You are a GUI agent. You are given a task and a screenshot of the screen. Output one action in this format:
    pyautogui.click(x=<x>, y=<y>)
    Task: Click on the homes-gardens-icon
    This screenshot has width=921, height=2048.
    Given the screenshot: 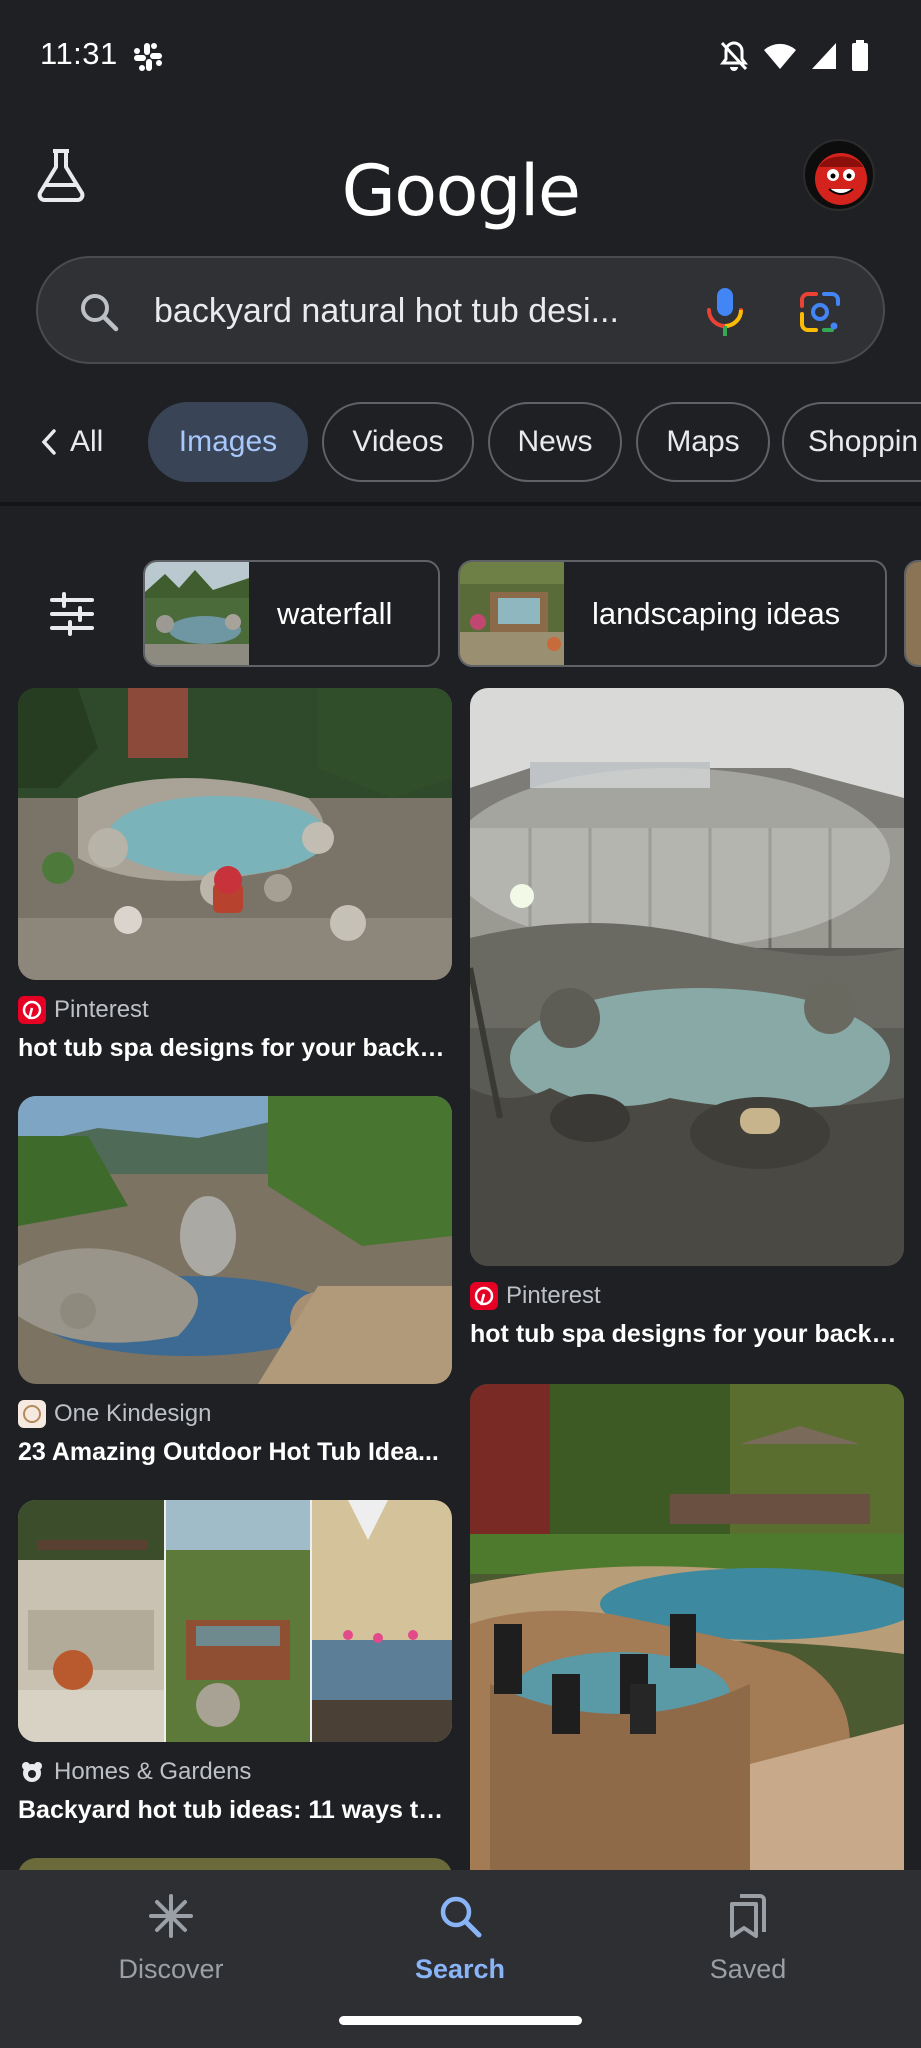 What is the action you would take?
    pyautogui.click(x=32, y=1772)
    